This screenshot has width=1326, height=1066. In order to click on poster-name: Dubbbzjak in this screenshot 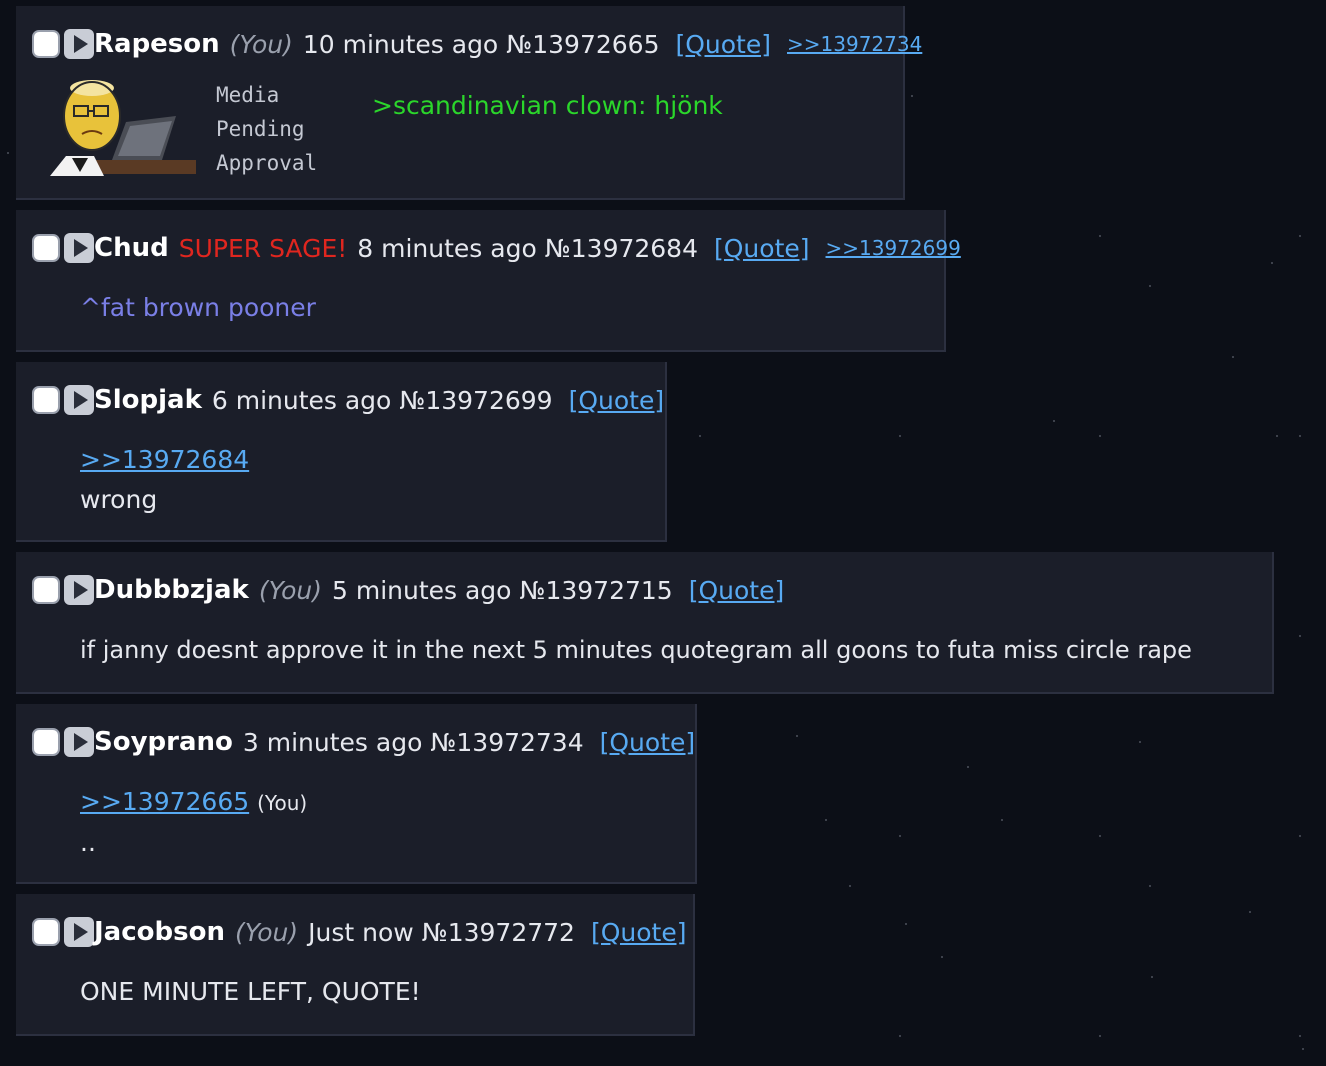, I will do `click(171, 590)`.